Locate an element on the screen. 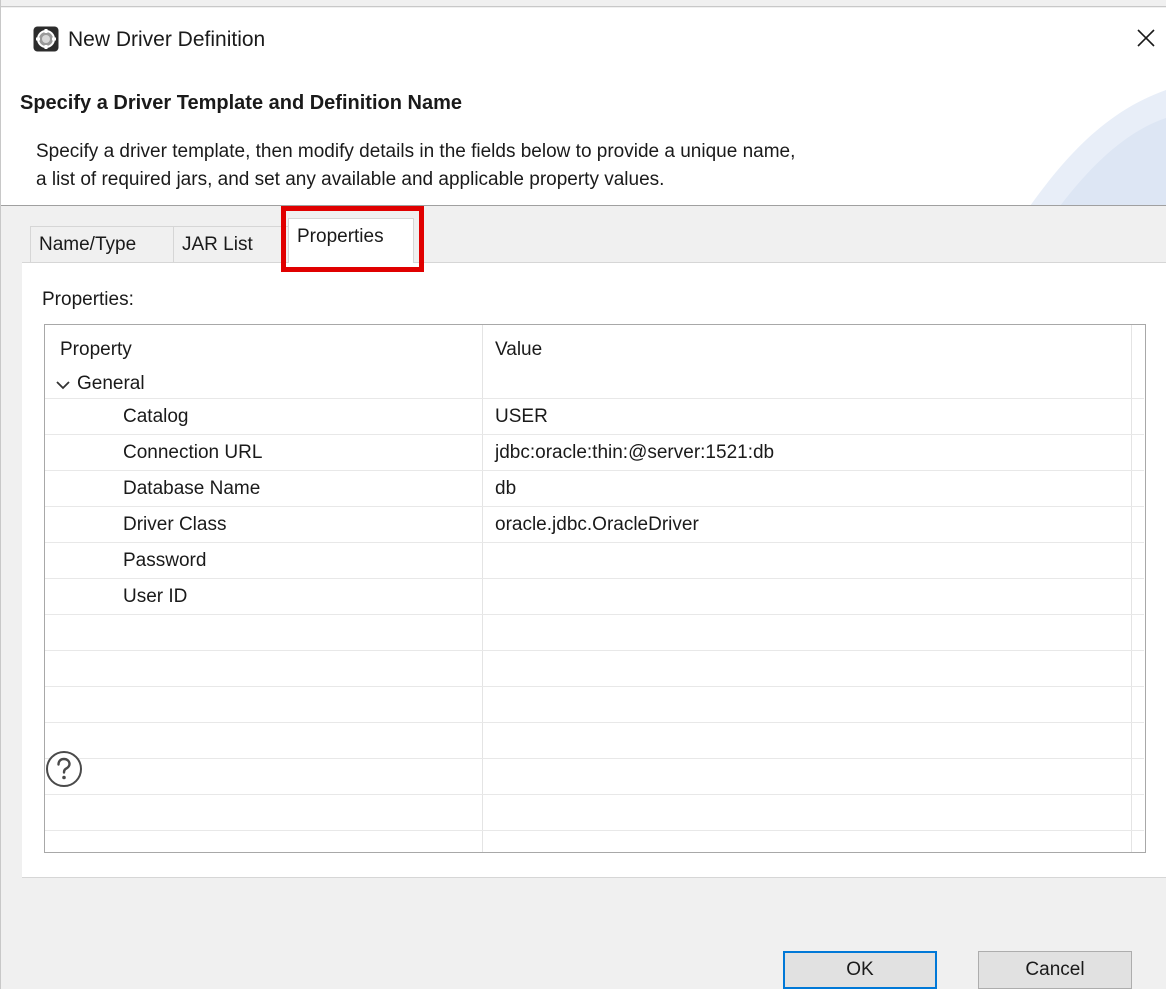  tree-row-general: General is located at coordinates (594, 384).